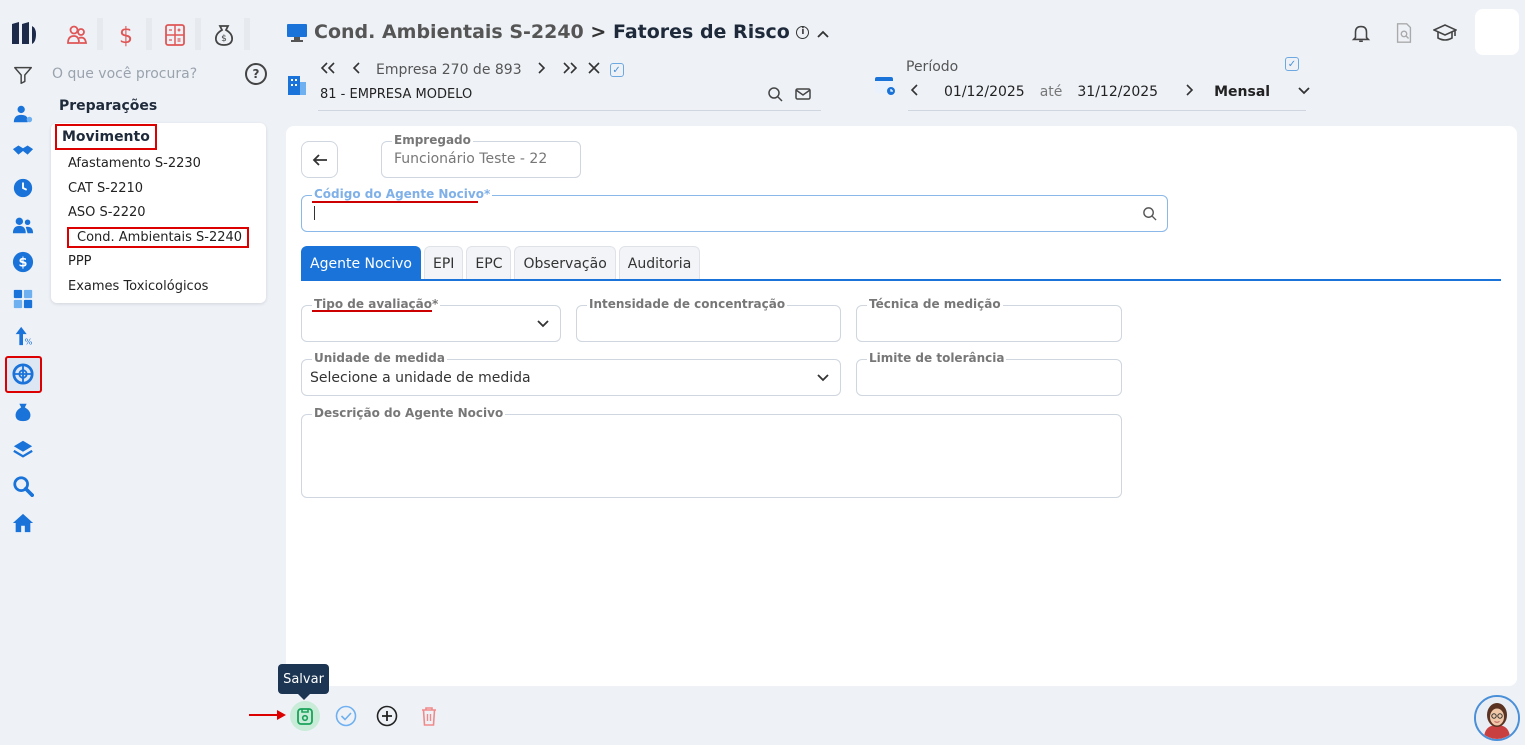 This screenshot has width=1525, height=745. I want to click on annotation-arrow, so click(268, 715).